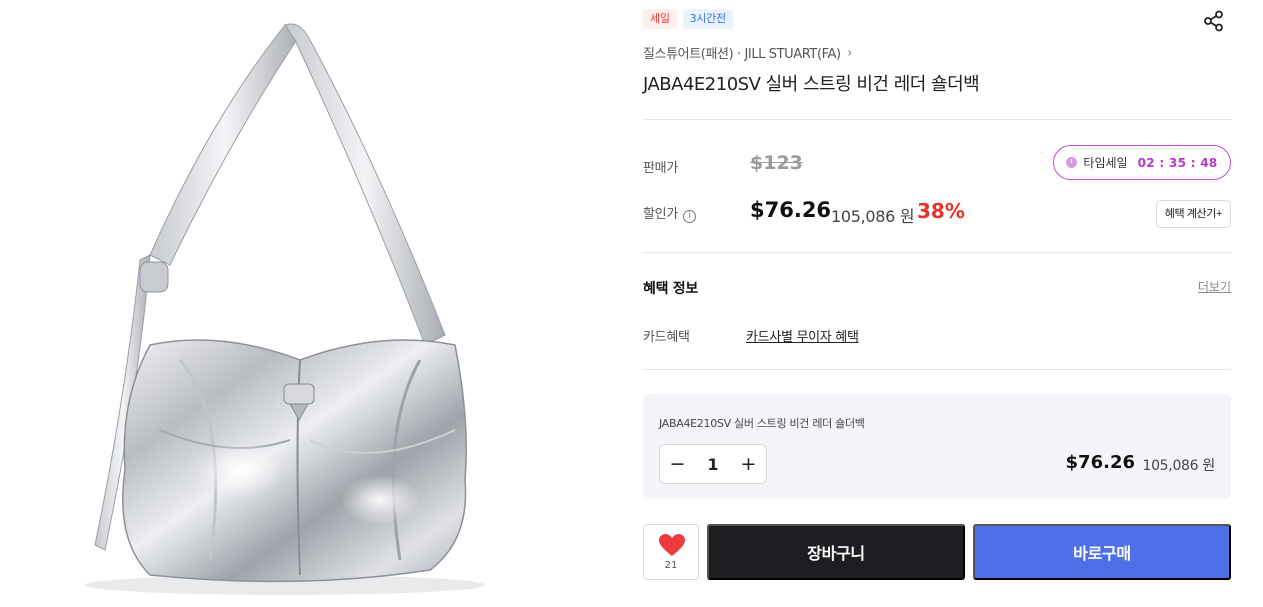  Describe the element at coordinates (1072, 162) in the screenshot. I see `clock-icon` at that location.